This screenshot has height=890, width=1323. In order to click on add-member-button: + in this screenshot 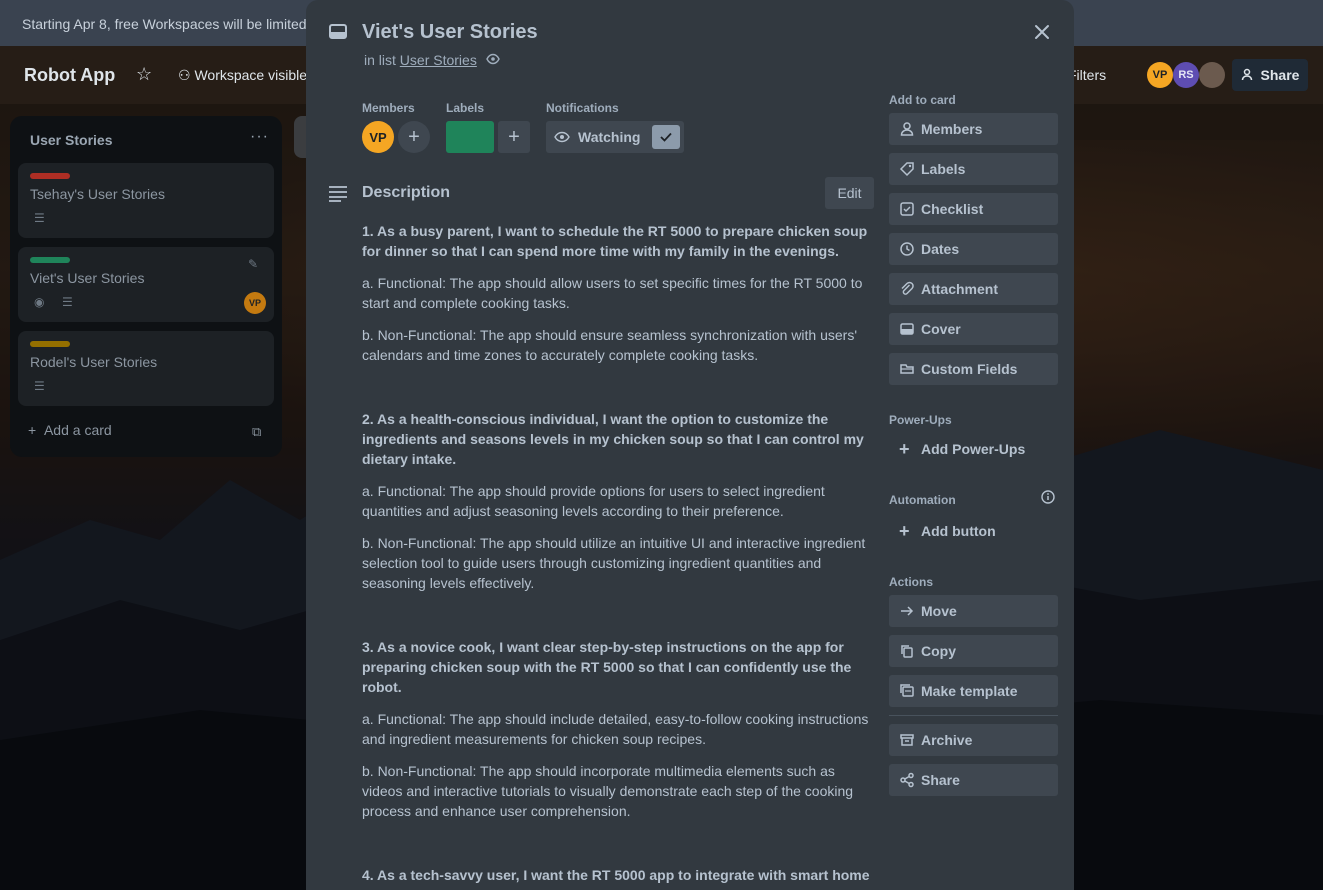, I will do `click(414, 137)`.